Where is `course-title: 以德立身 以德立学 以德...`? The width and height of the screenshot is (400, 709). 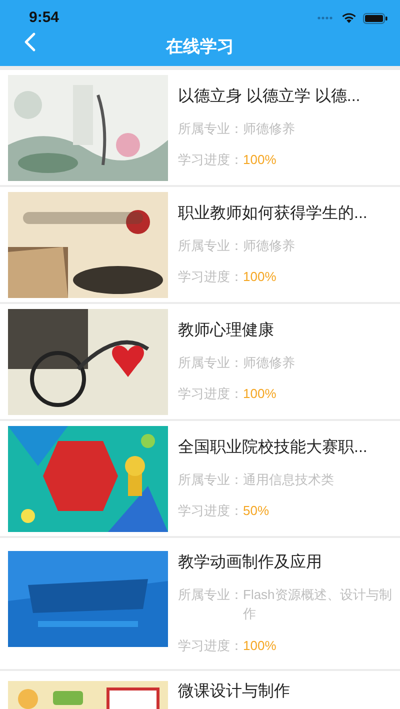
course-title: 以德立身 以德立学 以德... is located at coordinates (270, 96).